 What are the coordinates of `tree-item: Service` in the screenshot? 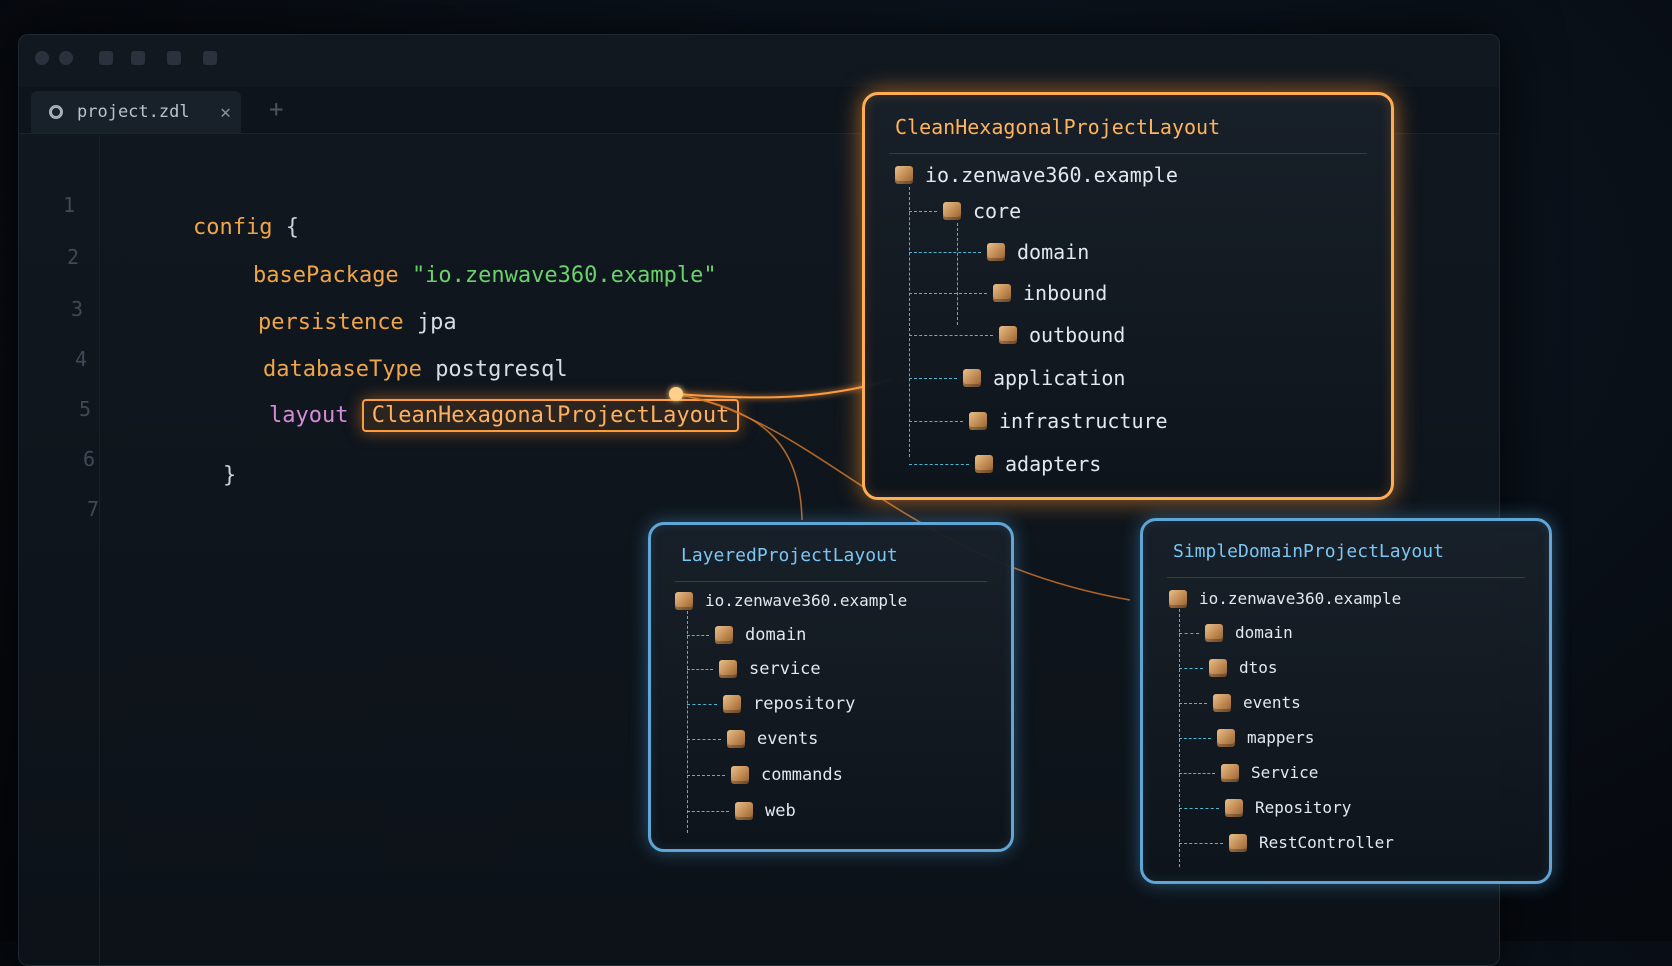 It's located at (1269, 772).